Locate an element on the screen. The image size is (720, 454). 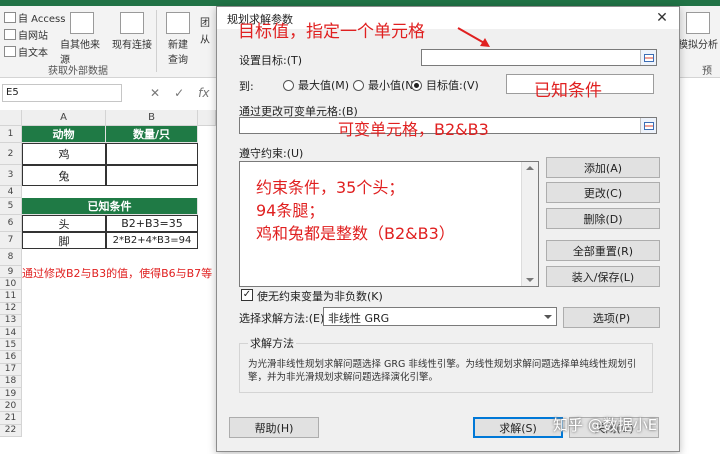
cell-b2 is located at coordinates (152, 154).